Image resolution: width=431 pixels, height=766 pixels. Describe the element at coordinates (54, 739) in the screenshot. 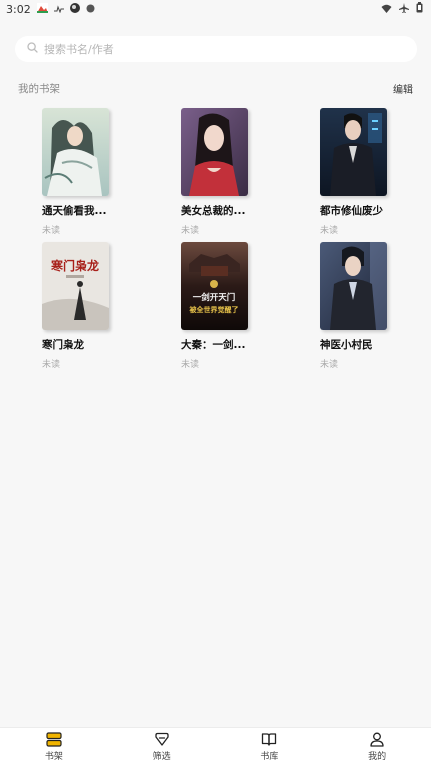

I see `bookshelf-icon` at that location.